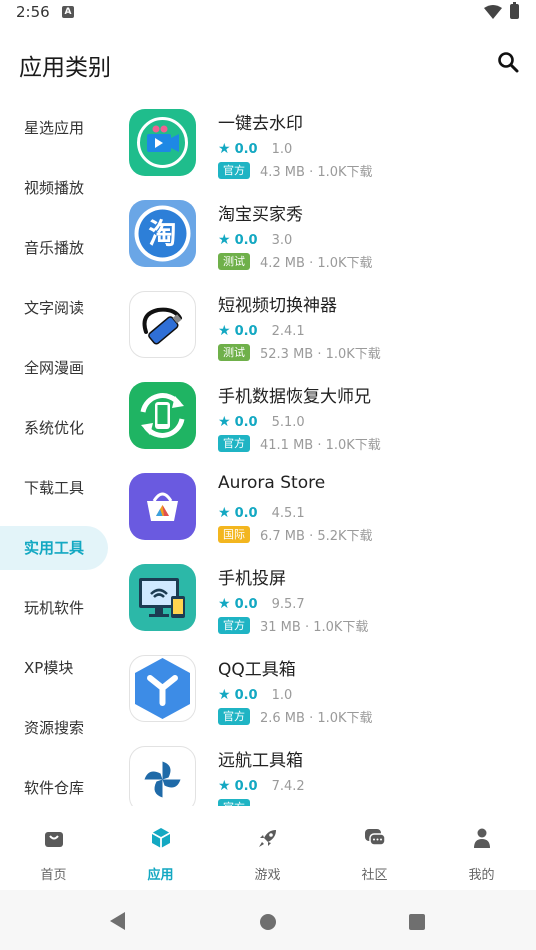 The image size is (536, 950). Describe the element at coordinates (118, 921) in the screenshot. I see `back-icon` at that location.